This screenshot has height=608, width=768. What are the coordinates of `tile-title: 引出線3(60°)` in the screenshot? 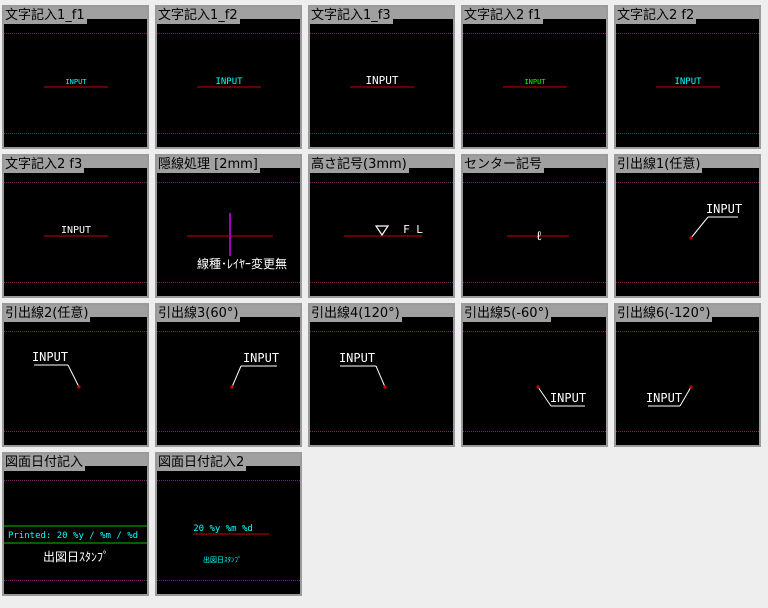 It's located at (199, 313).